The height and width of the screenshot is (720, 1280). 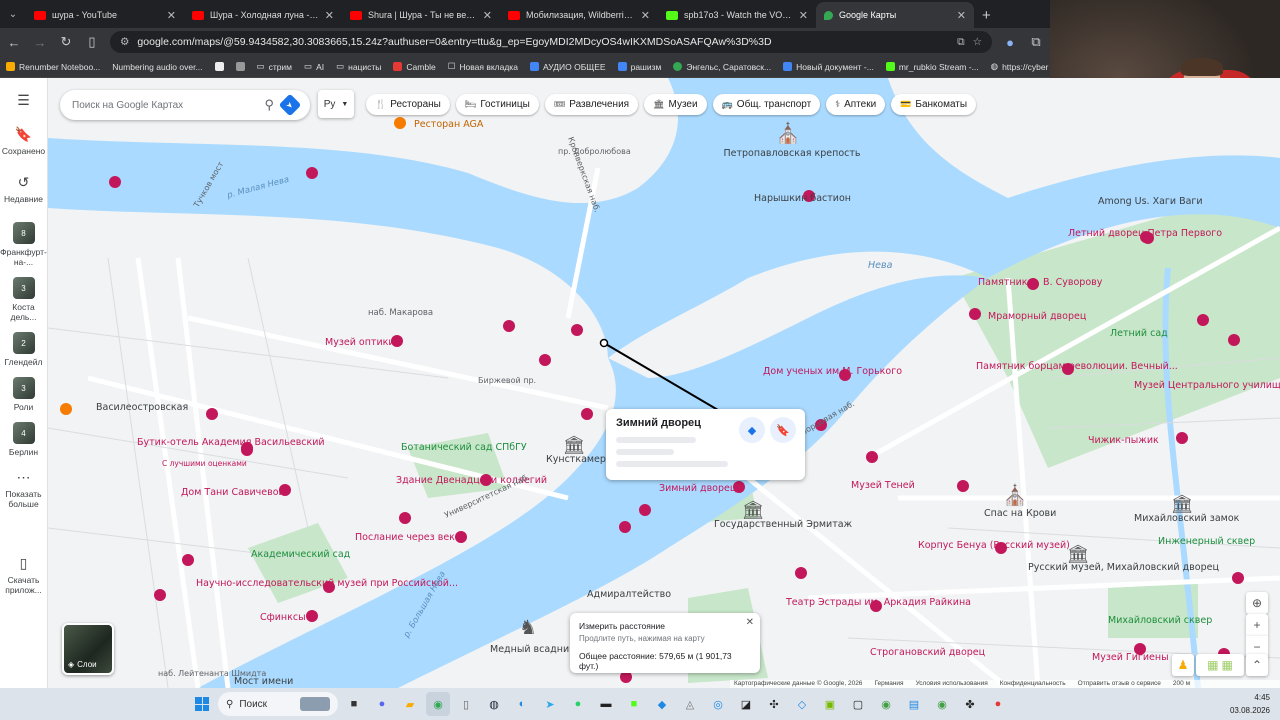 What do you see at coordinates (275, 66) in the screenshot?
I see `bookmark-folder: ▭ стрим` at bounding box center [275, 66].